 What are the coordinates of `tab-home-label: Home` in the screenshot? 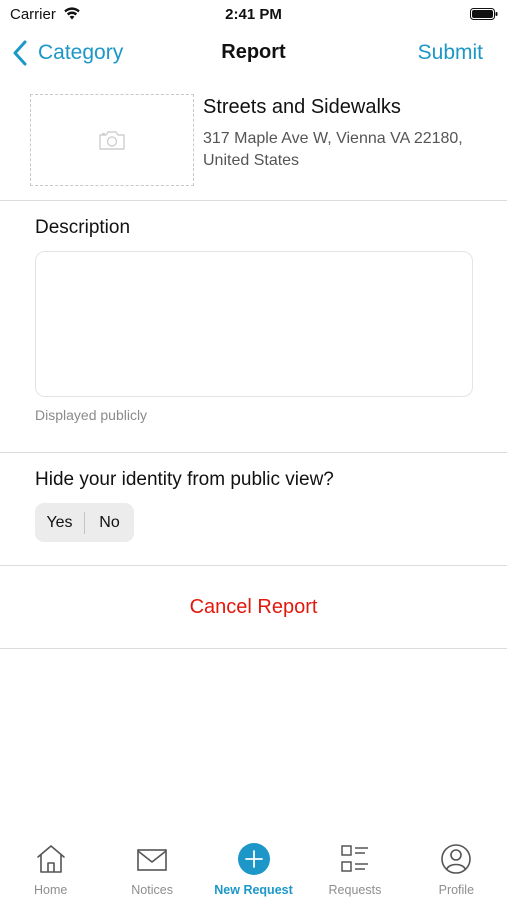 It's located at (51, 890).